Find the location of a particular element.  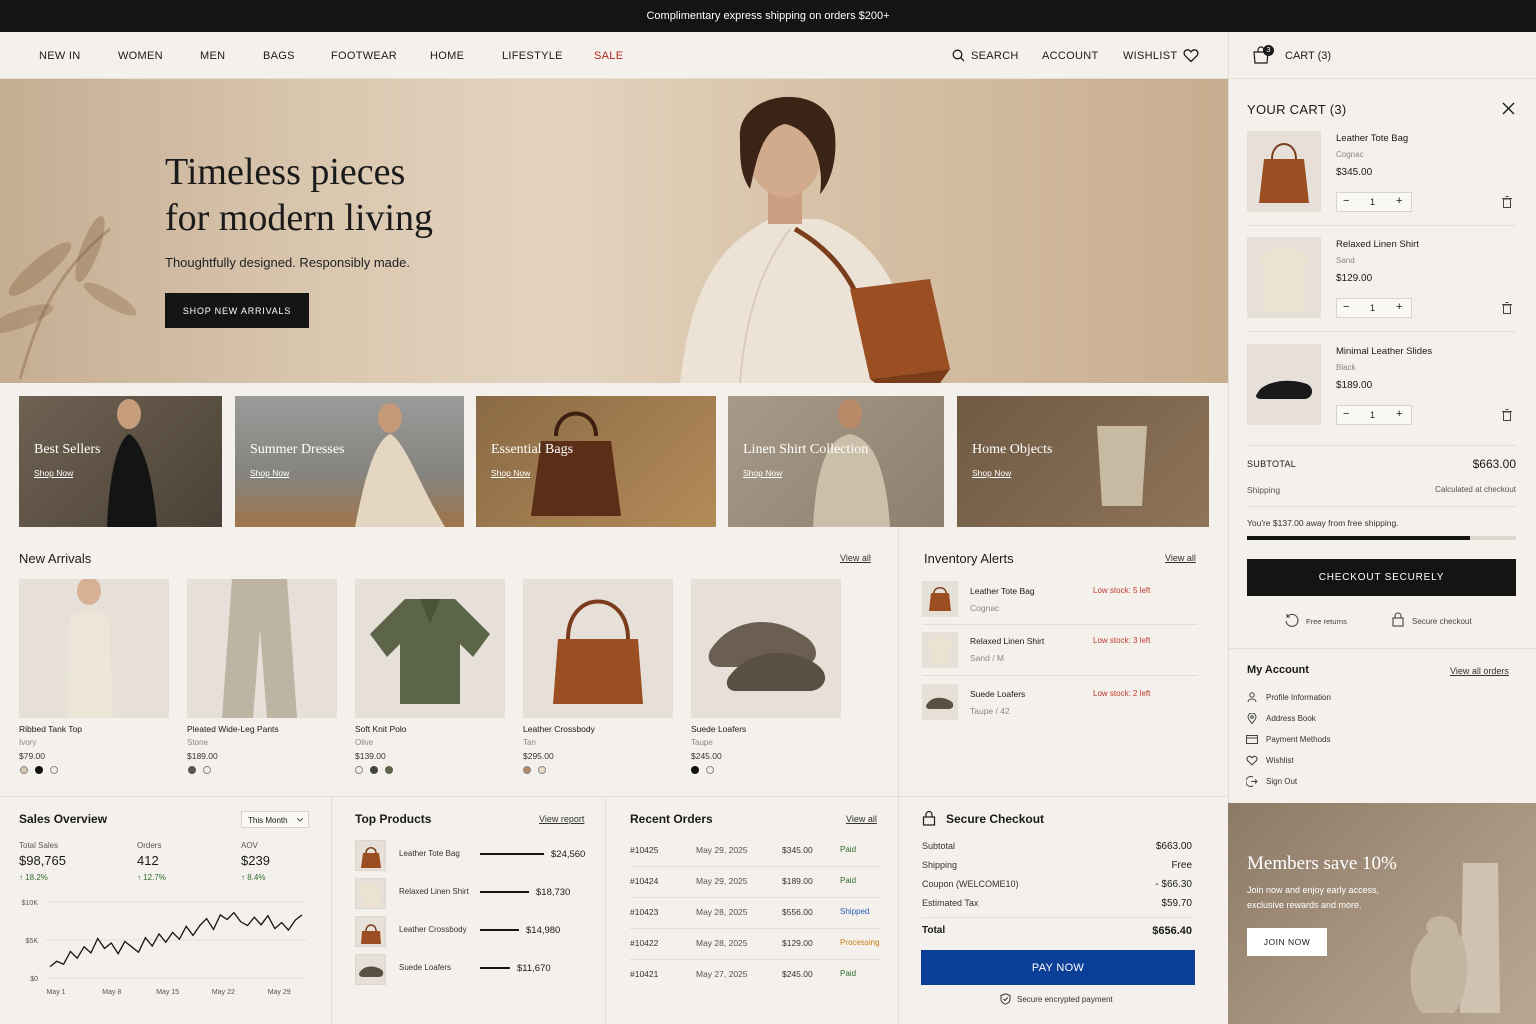

heart-icon is located at coordinates (1191, 55).